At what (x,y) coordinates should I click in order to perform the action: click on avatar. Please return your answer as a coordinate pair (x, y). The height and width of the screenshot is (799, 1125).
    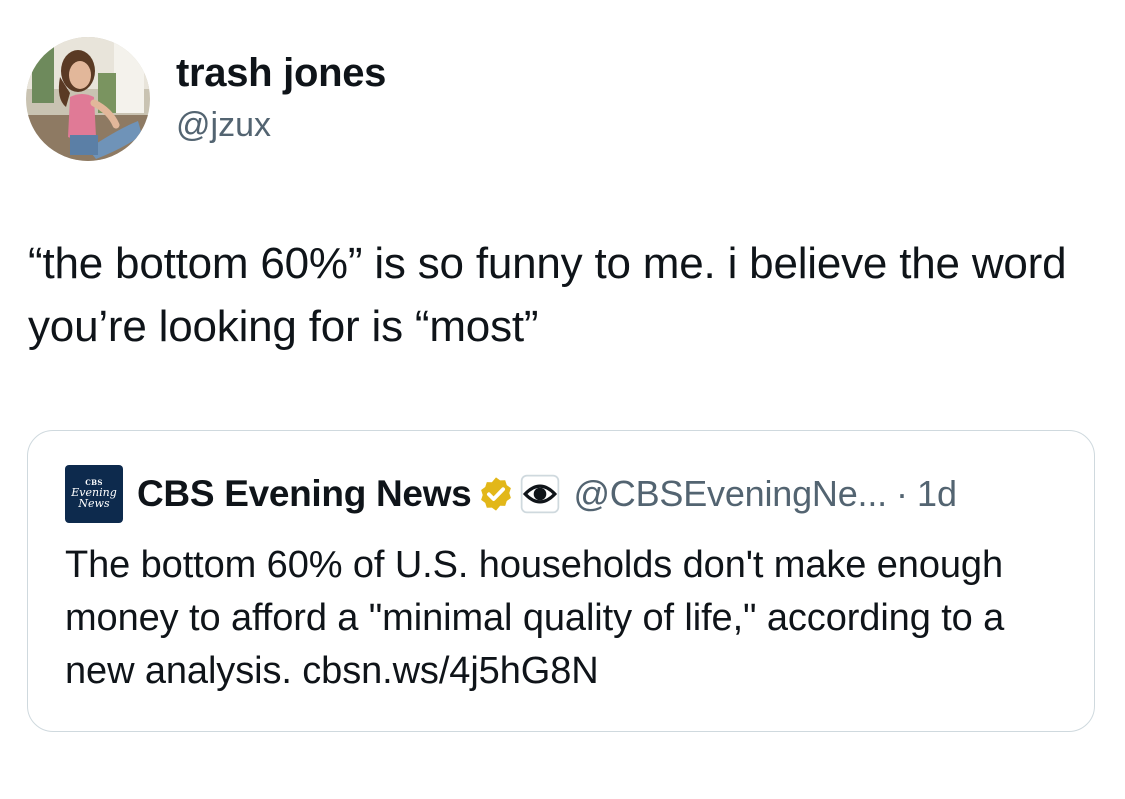
    Looking at the image, I should click on (88, 99).